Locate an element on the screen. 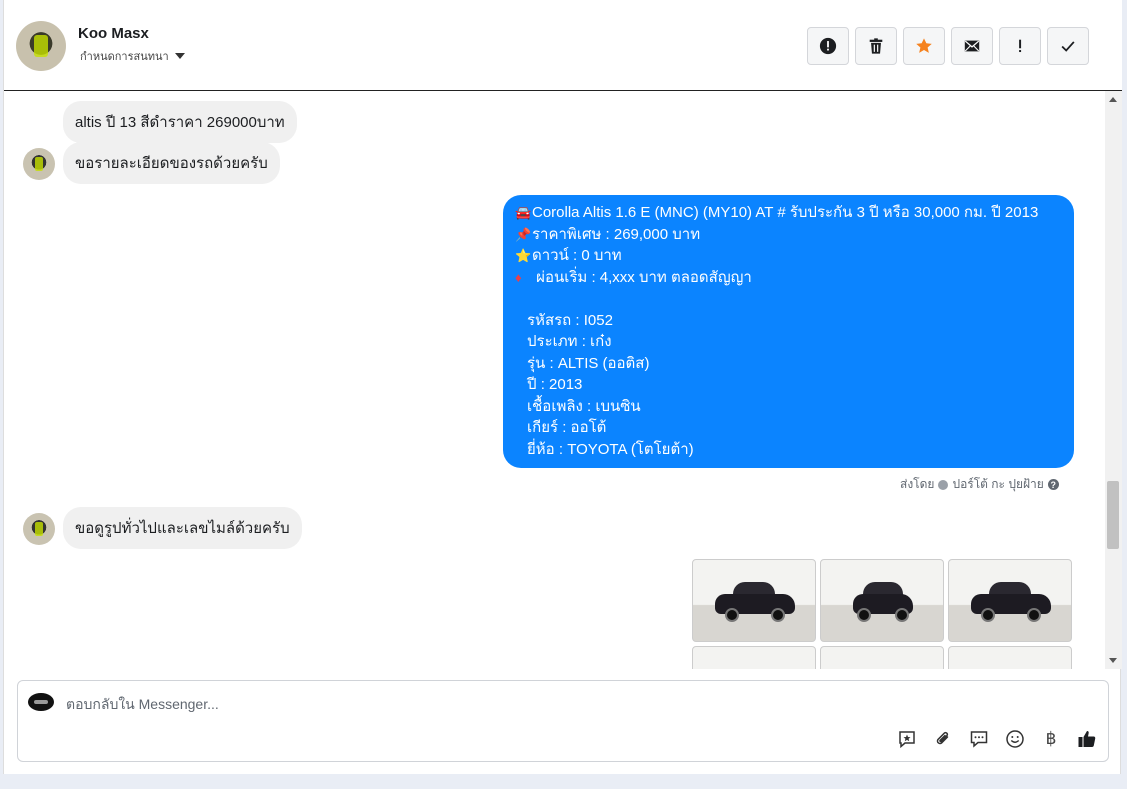 The image size is (1127, 789). mark-done-button is located at coordinates (1068, 46).